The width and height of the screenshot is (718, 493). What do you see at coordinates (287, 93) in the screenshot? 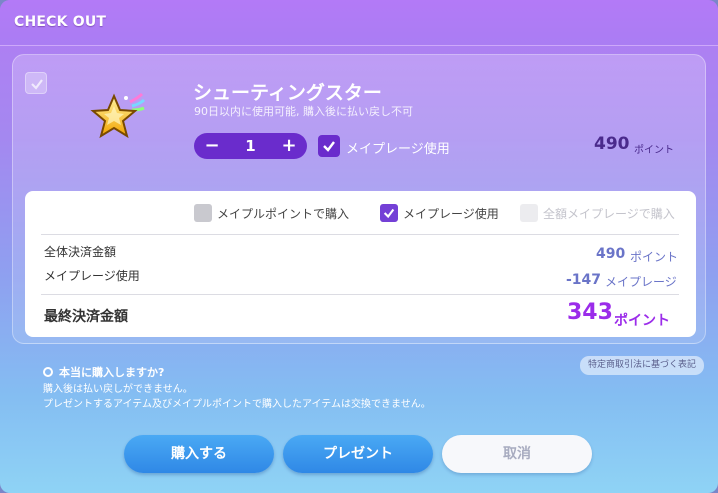
I see `item-name: シューティングスター` at bounding box center [287, 93].